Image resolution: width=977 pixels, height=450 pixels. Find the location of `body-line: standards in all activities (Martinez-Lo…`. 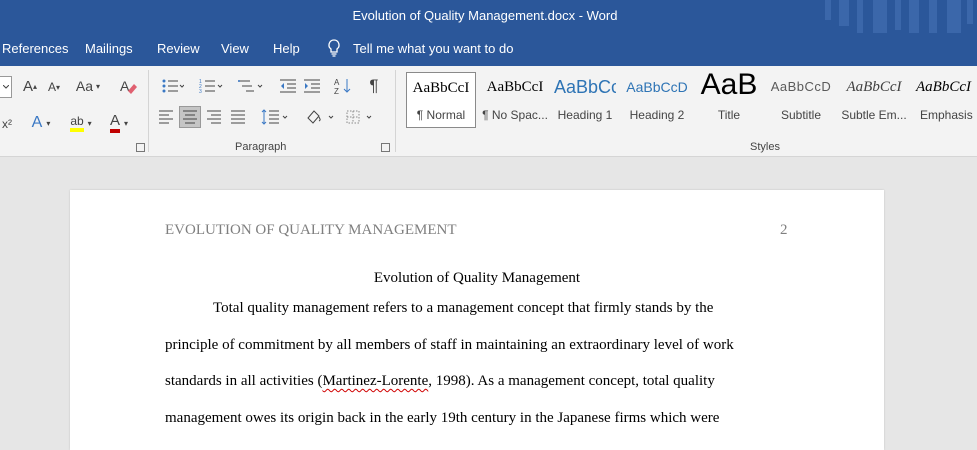

body-line: standards in all activities (Martinez-Lo… is located at coordinates (440, 381).